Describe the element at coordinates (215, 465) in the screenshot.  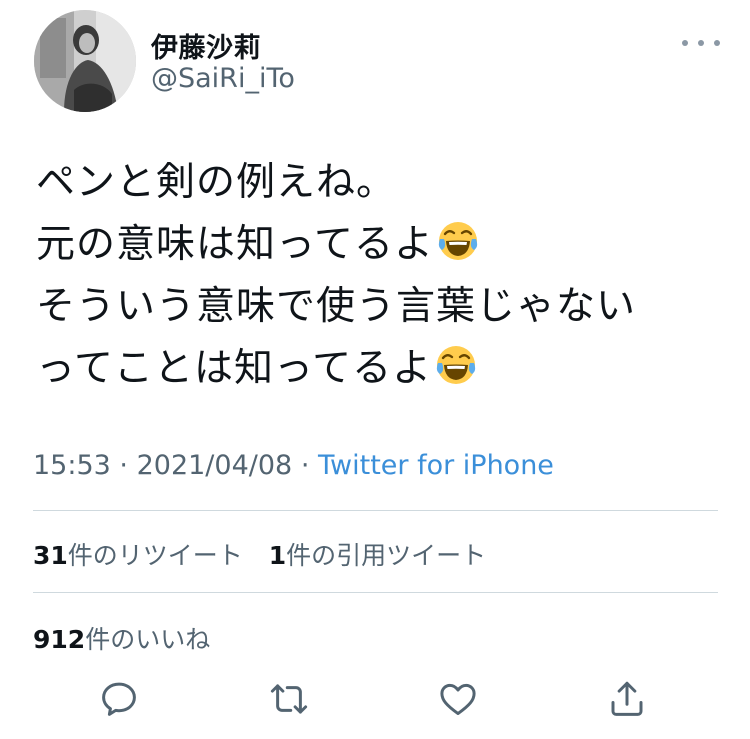
I see `tweet-date: 2021/04/08` at that location.